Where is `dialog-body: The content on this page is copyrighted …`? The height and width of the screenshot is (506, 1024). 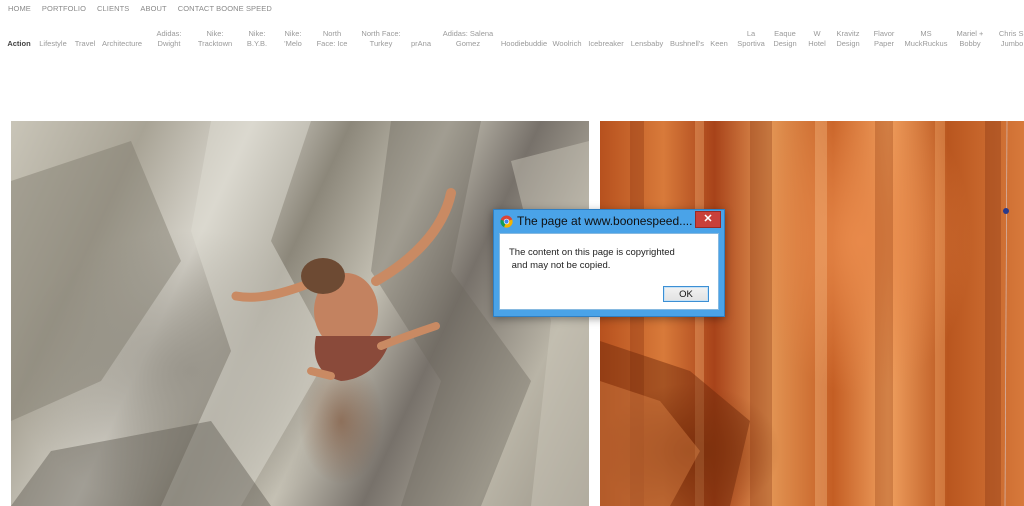
dialog-body: The content on this page is copyrighted … is located at coordinates (609, 271).